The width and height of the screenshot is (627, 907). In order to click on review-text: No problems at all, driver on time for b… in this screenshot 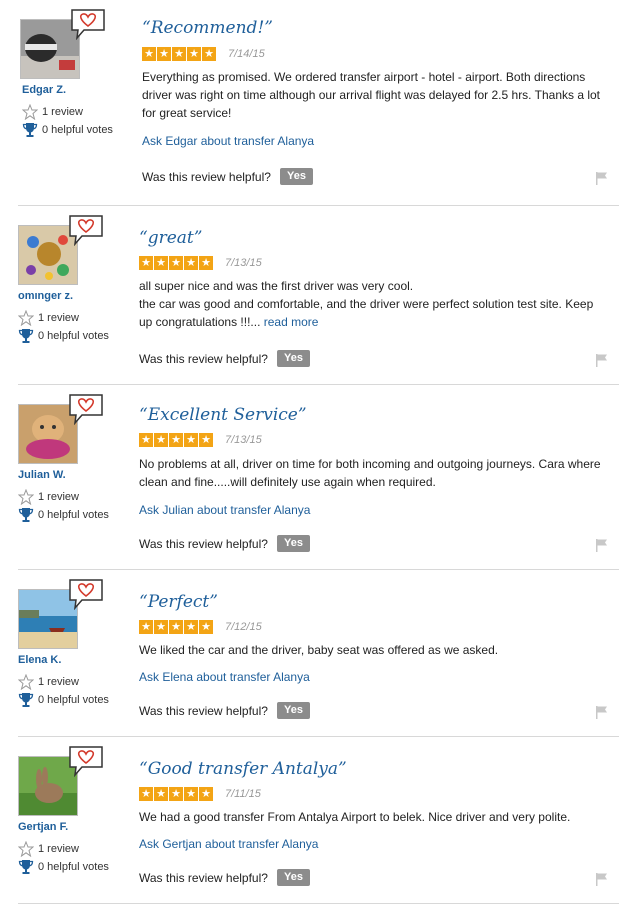, I will do `click(374, 473)`.